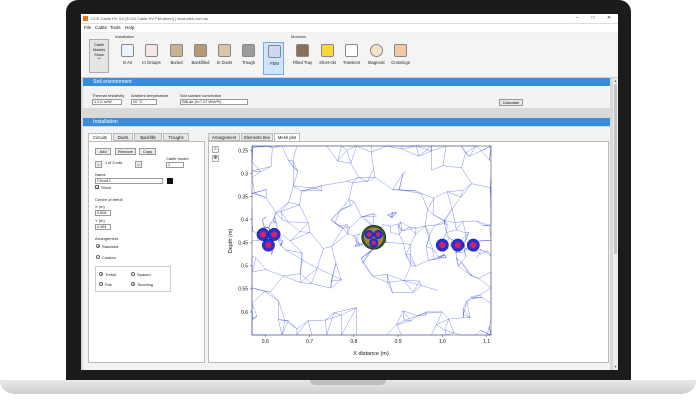 Image resolution: width=696 pixels, height=400 pixels. What do you see at coordinates (257, 137) in the screenshot?
I see `tab-elements-tree: Elements tree` at bounding box center [257, 137].